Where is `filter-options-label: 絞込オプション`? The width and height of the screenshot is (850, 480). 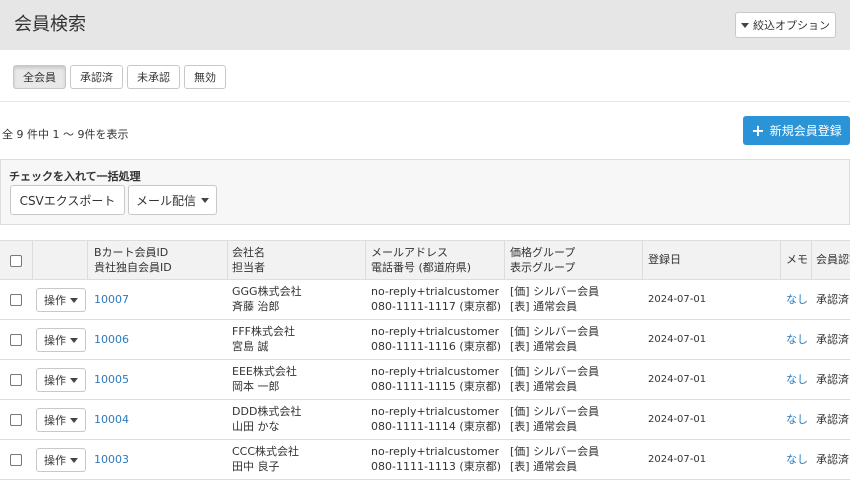
filter-options-label: 絞込オプション is located at coordinates (791, 25).